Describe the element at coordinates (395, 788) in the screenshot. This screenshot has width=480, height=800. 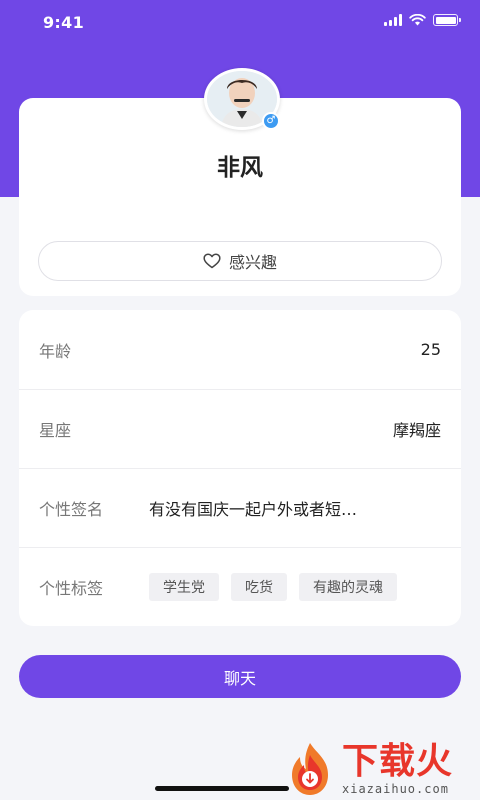
I see `watermark-url: xiazaihuo.com` at that location.